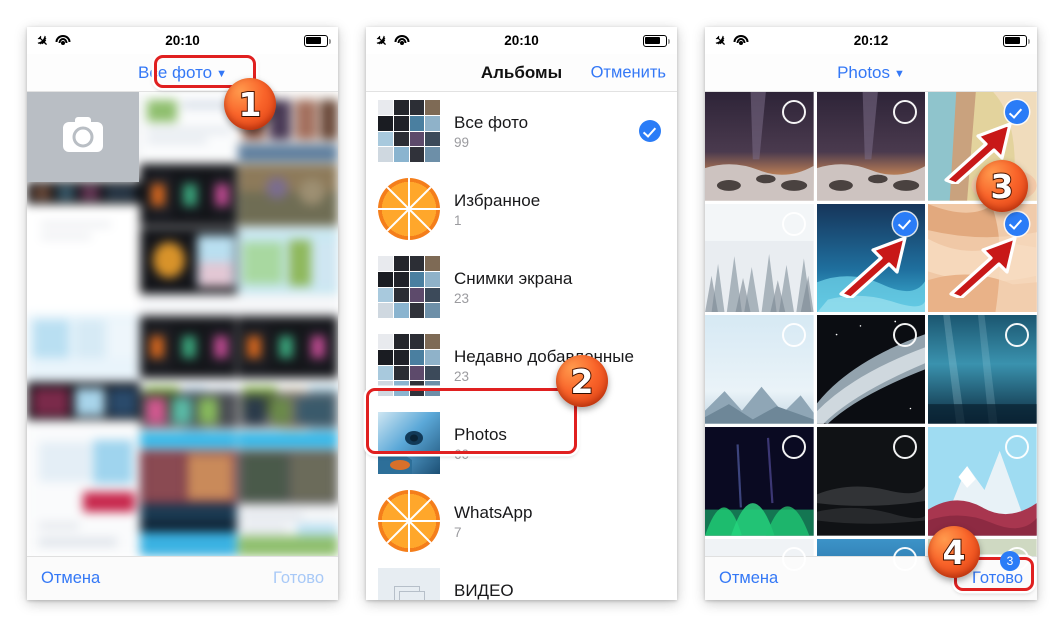 The image size is (1064, 631). What do you see at coordinates (462, 455) in the screenshot?
I see `album-count: 60` at bounding box center [462, 455].